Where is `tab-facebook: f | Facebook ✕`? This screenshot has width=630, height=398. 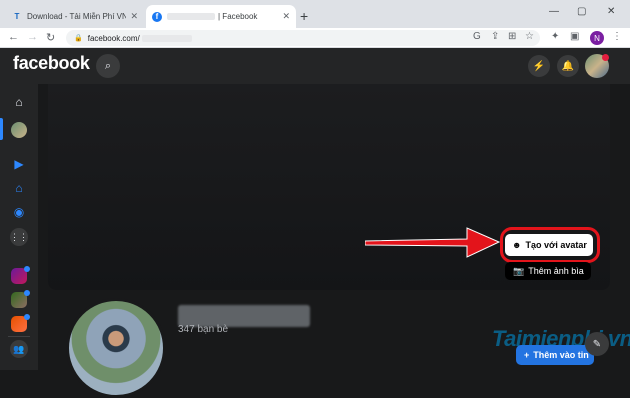 tab-facebook: f | Facebook ✕ is located at coordinates (221, 16).